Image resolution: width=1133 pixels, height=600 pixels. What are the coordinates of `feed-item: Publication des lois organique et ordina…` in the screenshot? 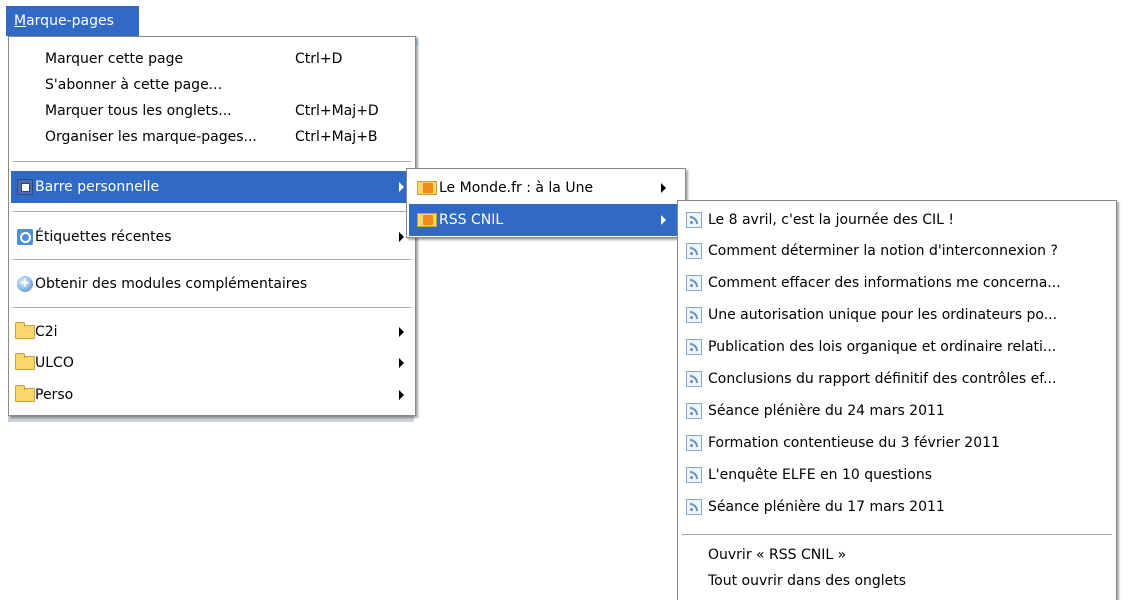 It's located at (897, 347).